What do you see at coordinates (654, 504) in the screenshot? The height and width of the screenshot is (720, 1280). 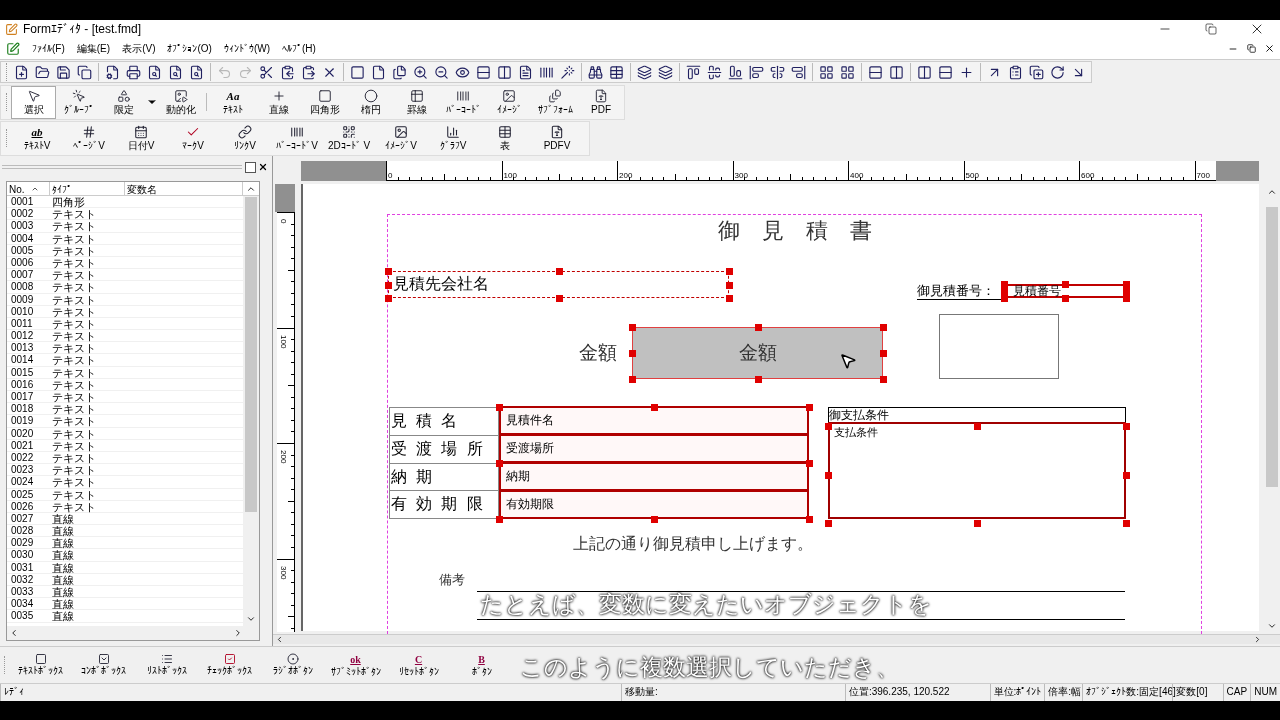 I see `table-value-field: 有効期限` at bounding box center [654, 504].